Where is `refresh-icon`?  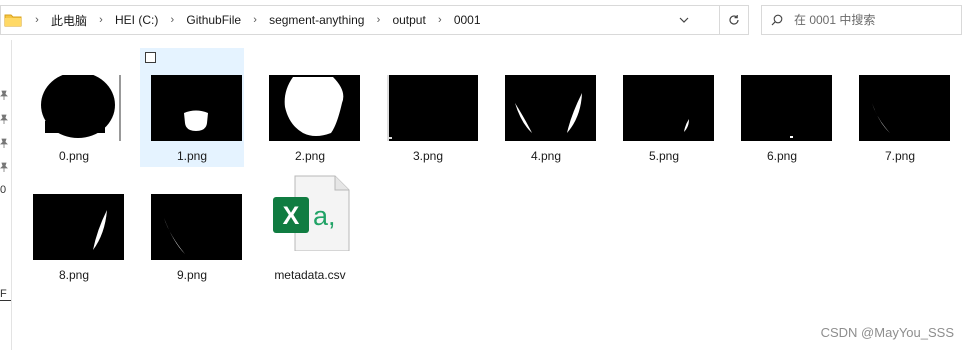
refresh-icon is located at coordinates (734, 20).